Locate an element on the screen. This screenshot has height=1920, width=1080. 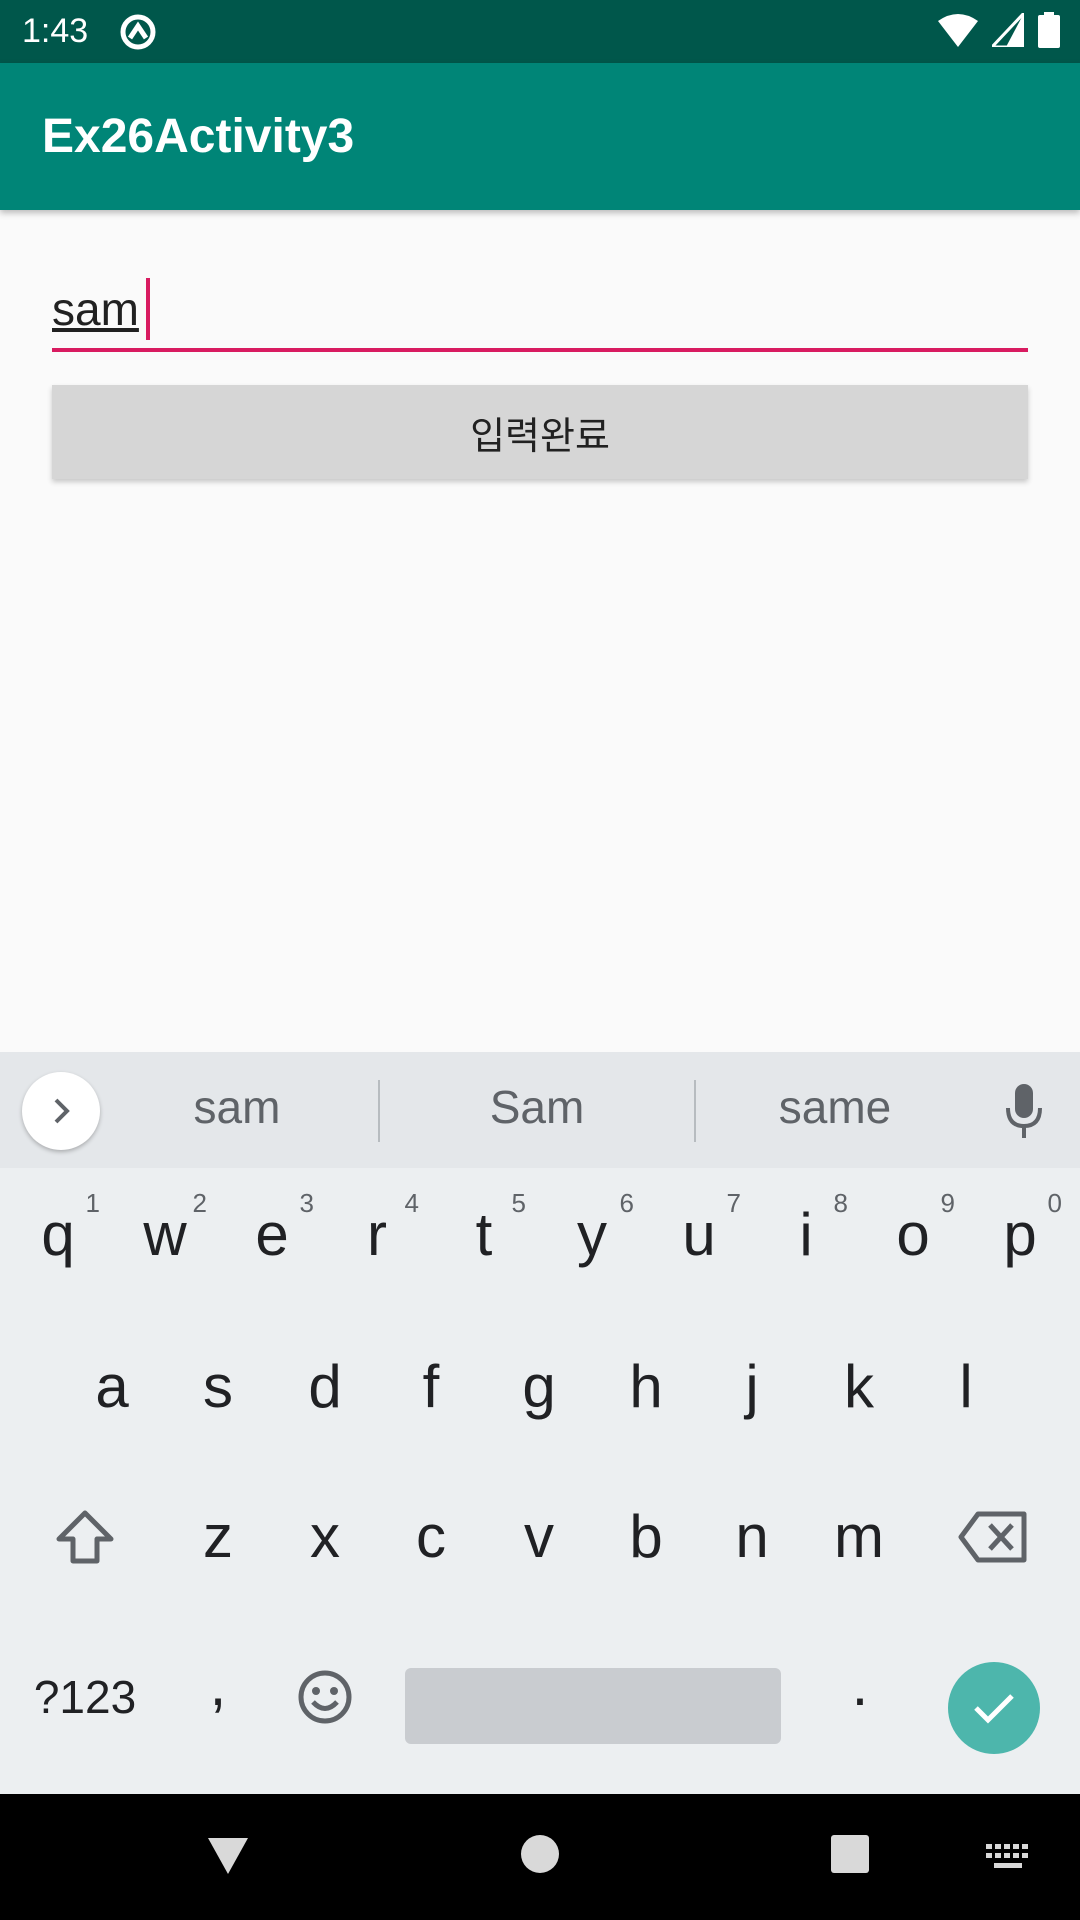
key-label: e is located at coordinates (272, 1234).